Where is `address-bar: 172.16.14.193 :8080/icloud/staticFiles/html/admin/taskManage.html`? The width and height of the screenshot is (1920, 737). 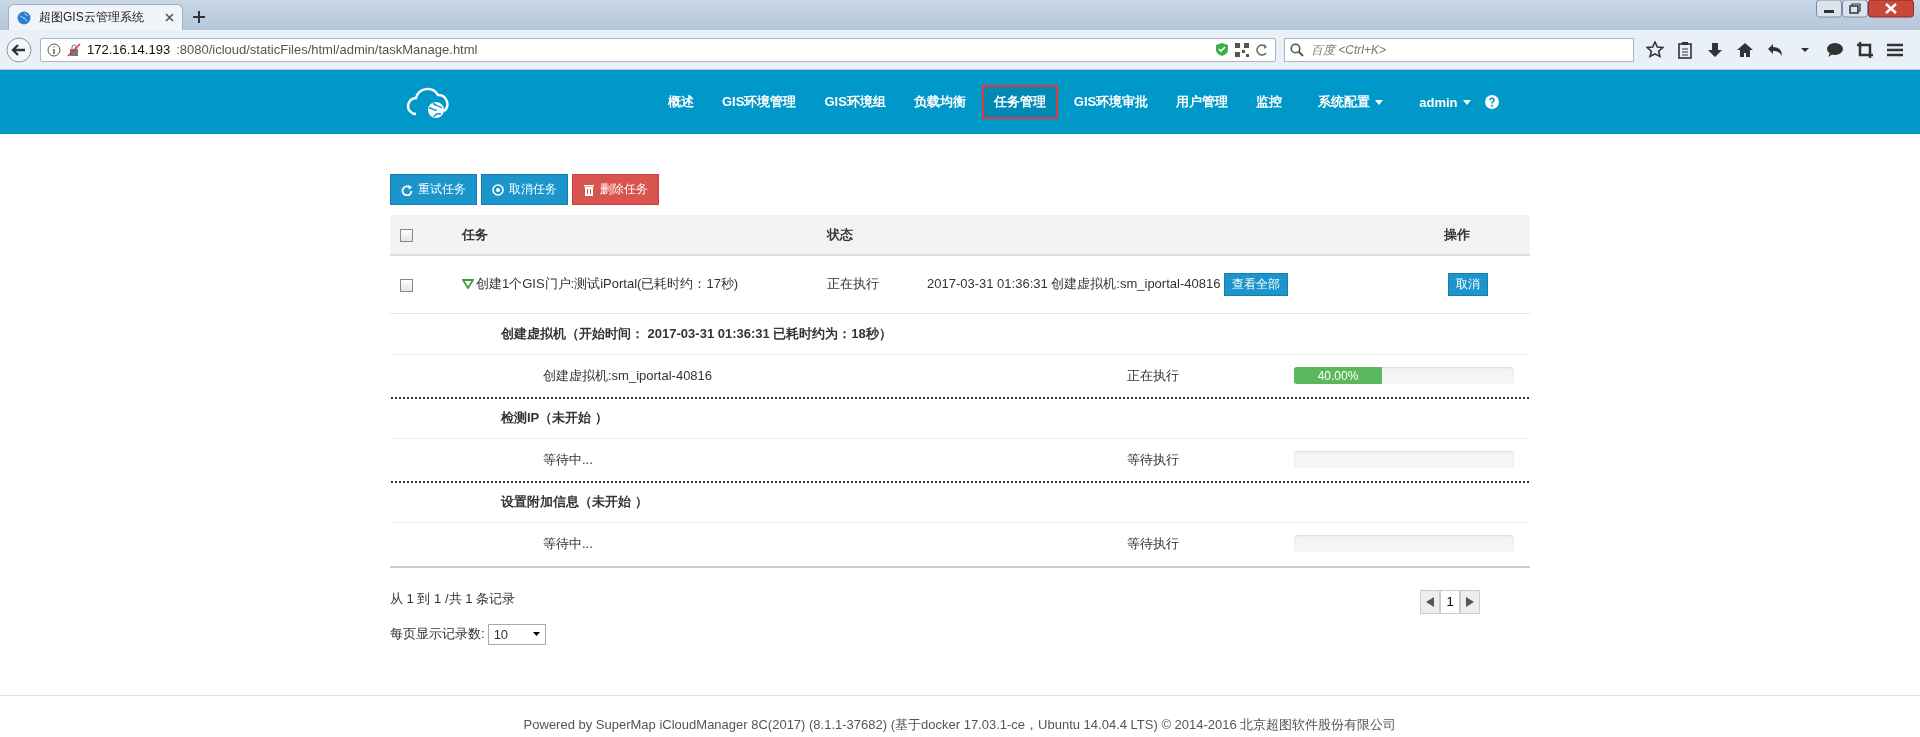 address-bar: 172.16.14.193 :8080/icloud/staticFiles/html/admin/taskManage.html is located at coordinates (658, 49).